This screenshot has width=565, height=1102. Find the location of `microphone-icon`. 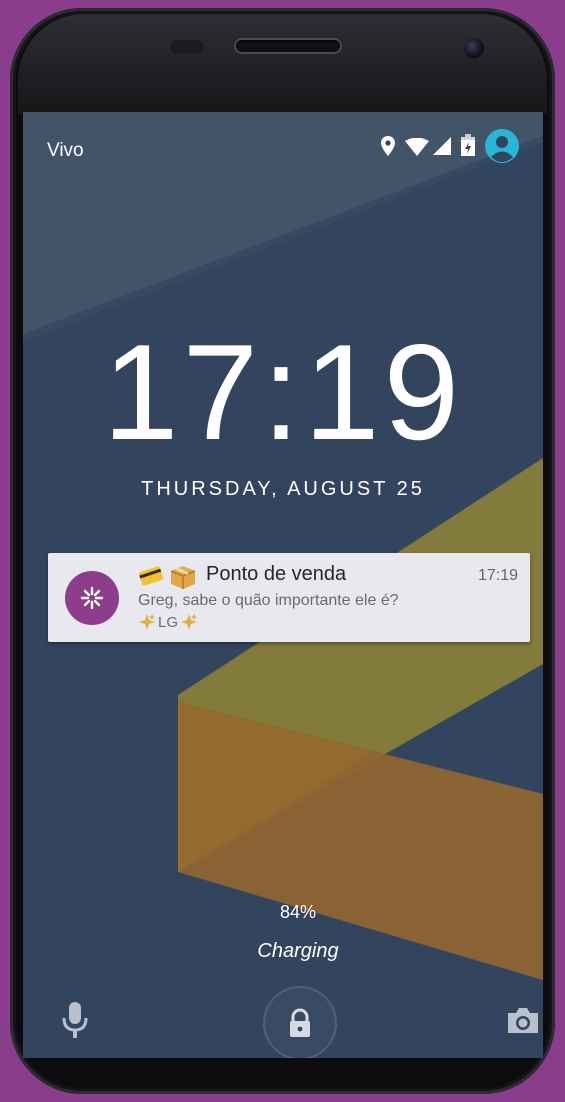

microphone-icon is located at coordinates (75, 1020).